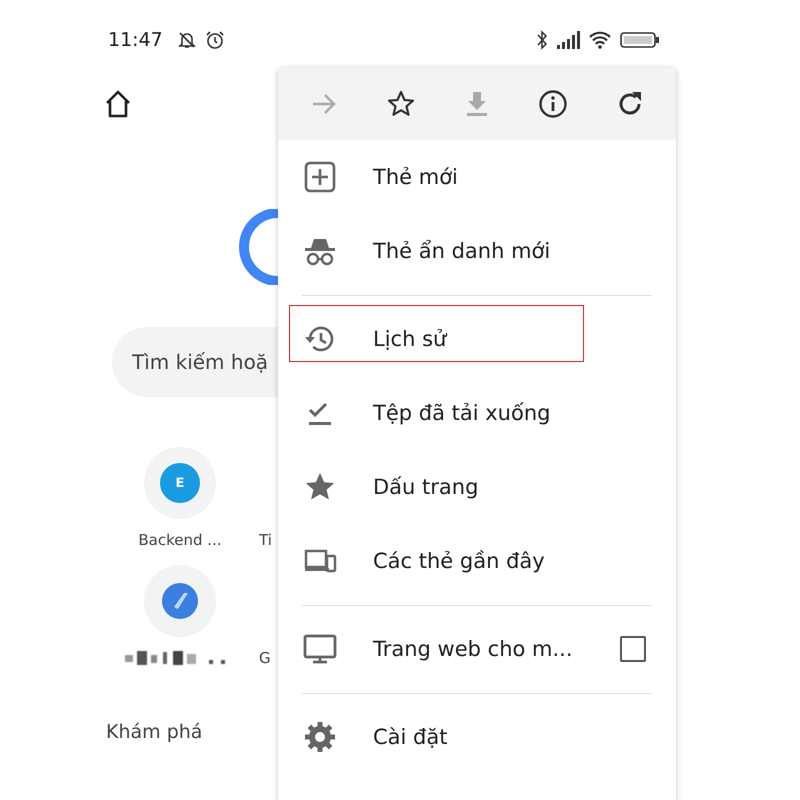  What do you see at coordinates (186, 40) in the screenshot?
I see `bell-off-icon` at bounding box center [186, 40].